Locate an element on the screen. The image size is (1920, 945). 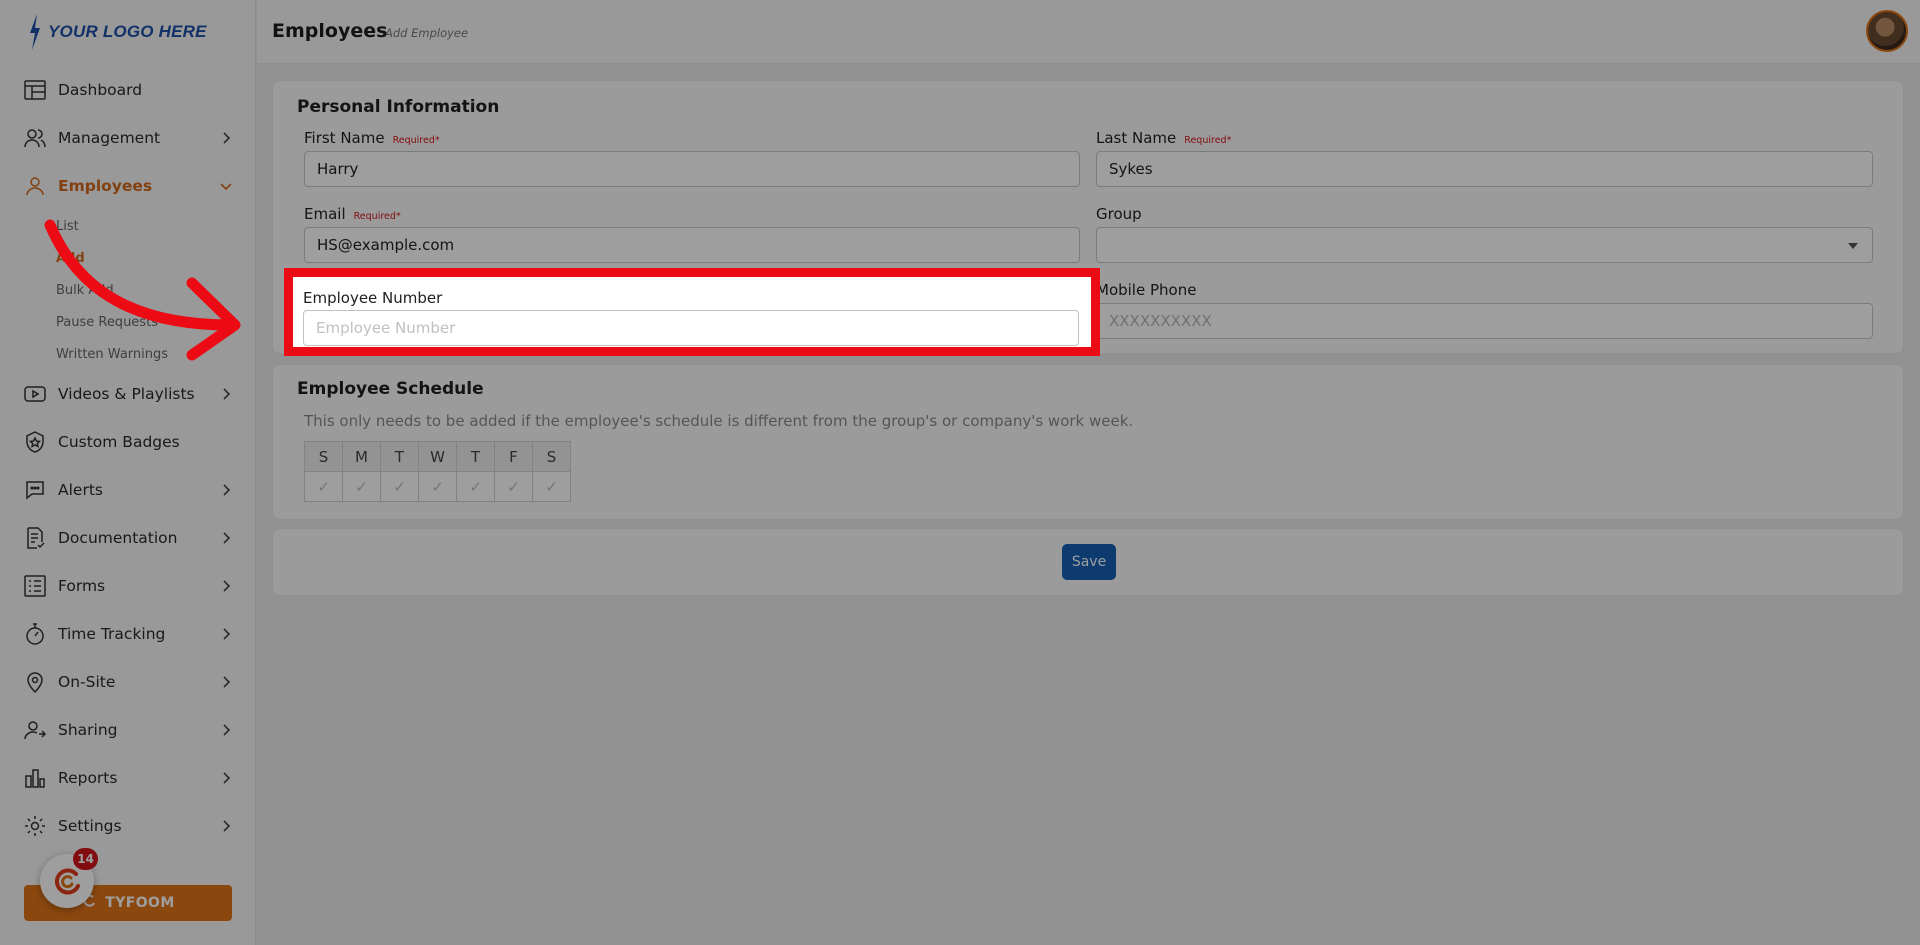
submenu-item-list: List is located at coordinates (156, 226).